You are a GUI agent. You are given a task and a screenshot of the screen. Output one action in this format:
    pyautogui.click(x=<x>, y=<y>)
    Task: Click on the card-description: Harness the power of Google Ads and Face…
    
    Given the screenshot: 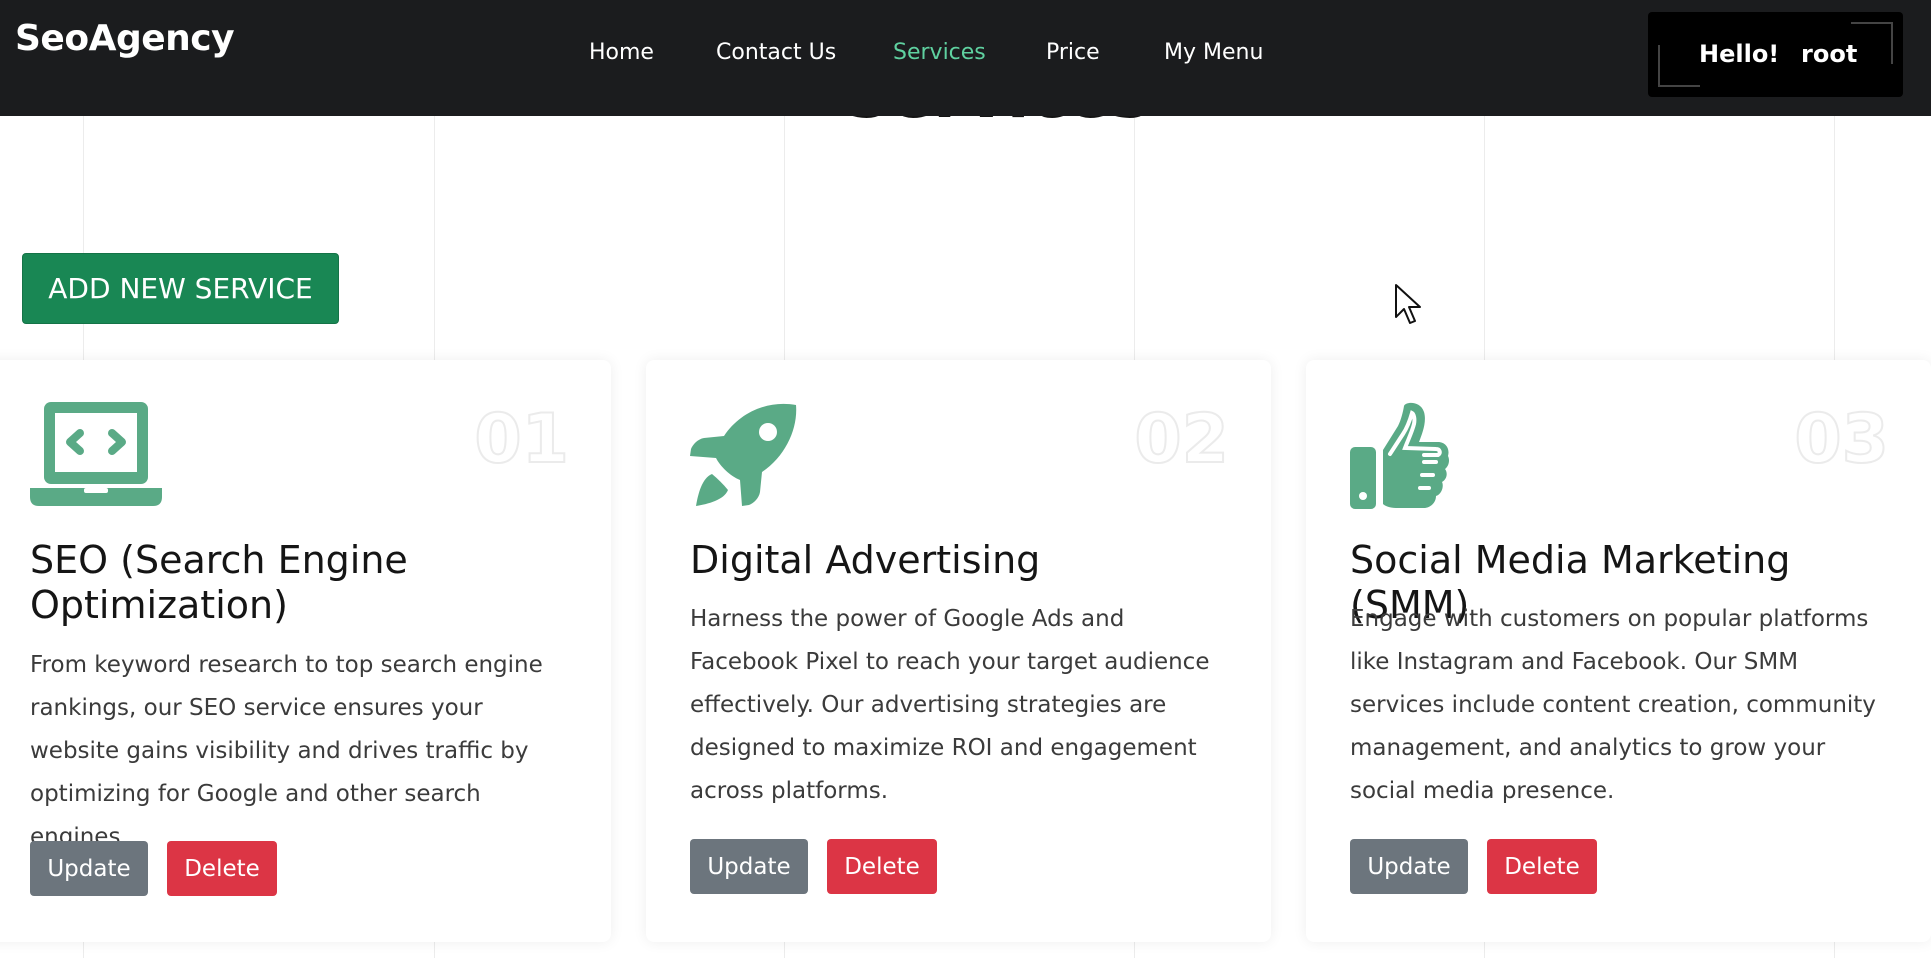 What is the action you would take?
    pyautogui.click(x=950, y=705)
    